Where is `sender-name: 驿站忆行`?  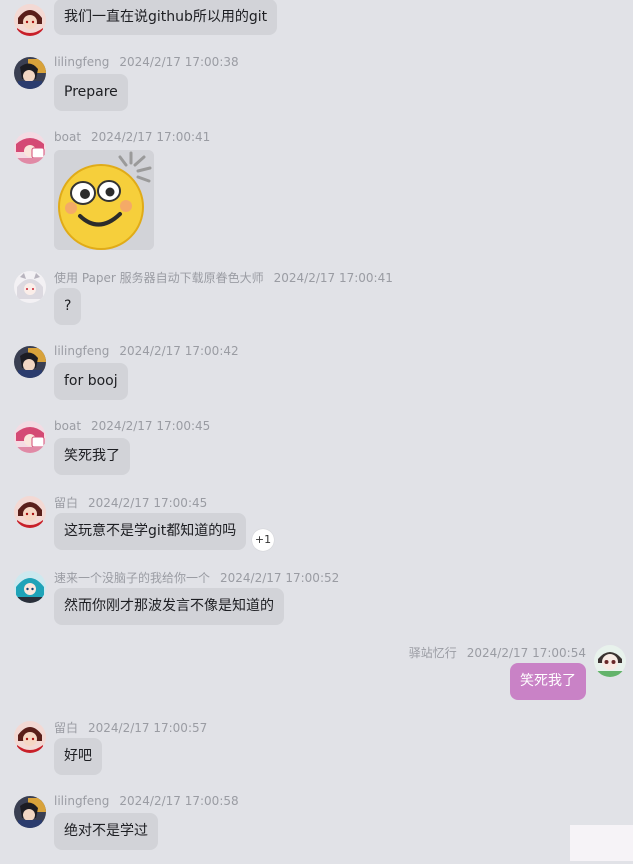 sender-name: 驿站忆行 is located at coordinates (433, 653).